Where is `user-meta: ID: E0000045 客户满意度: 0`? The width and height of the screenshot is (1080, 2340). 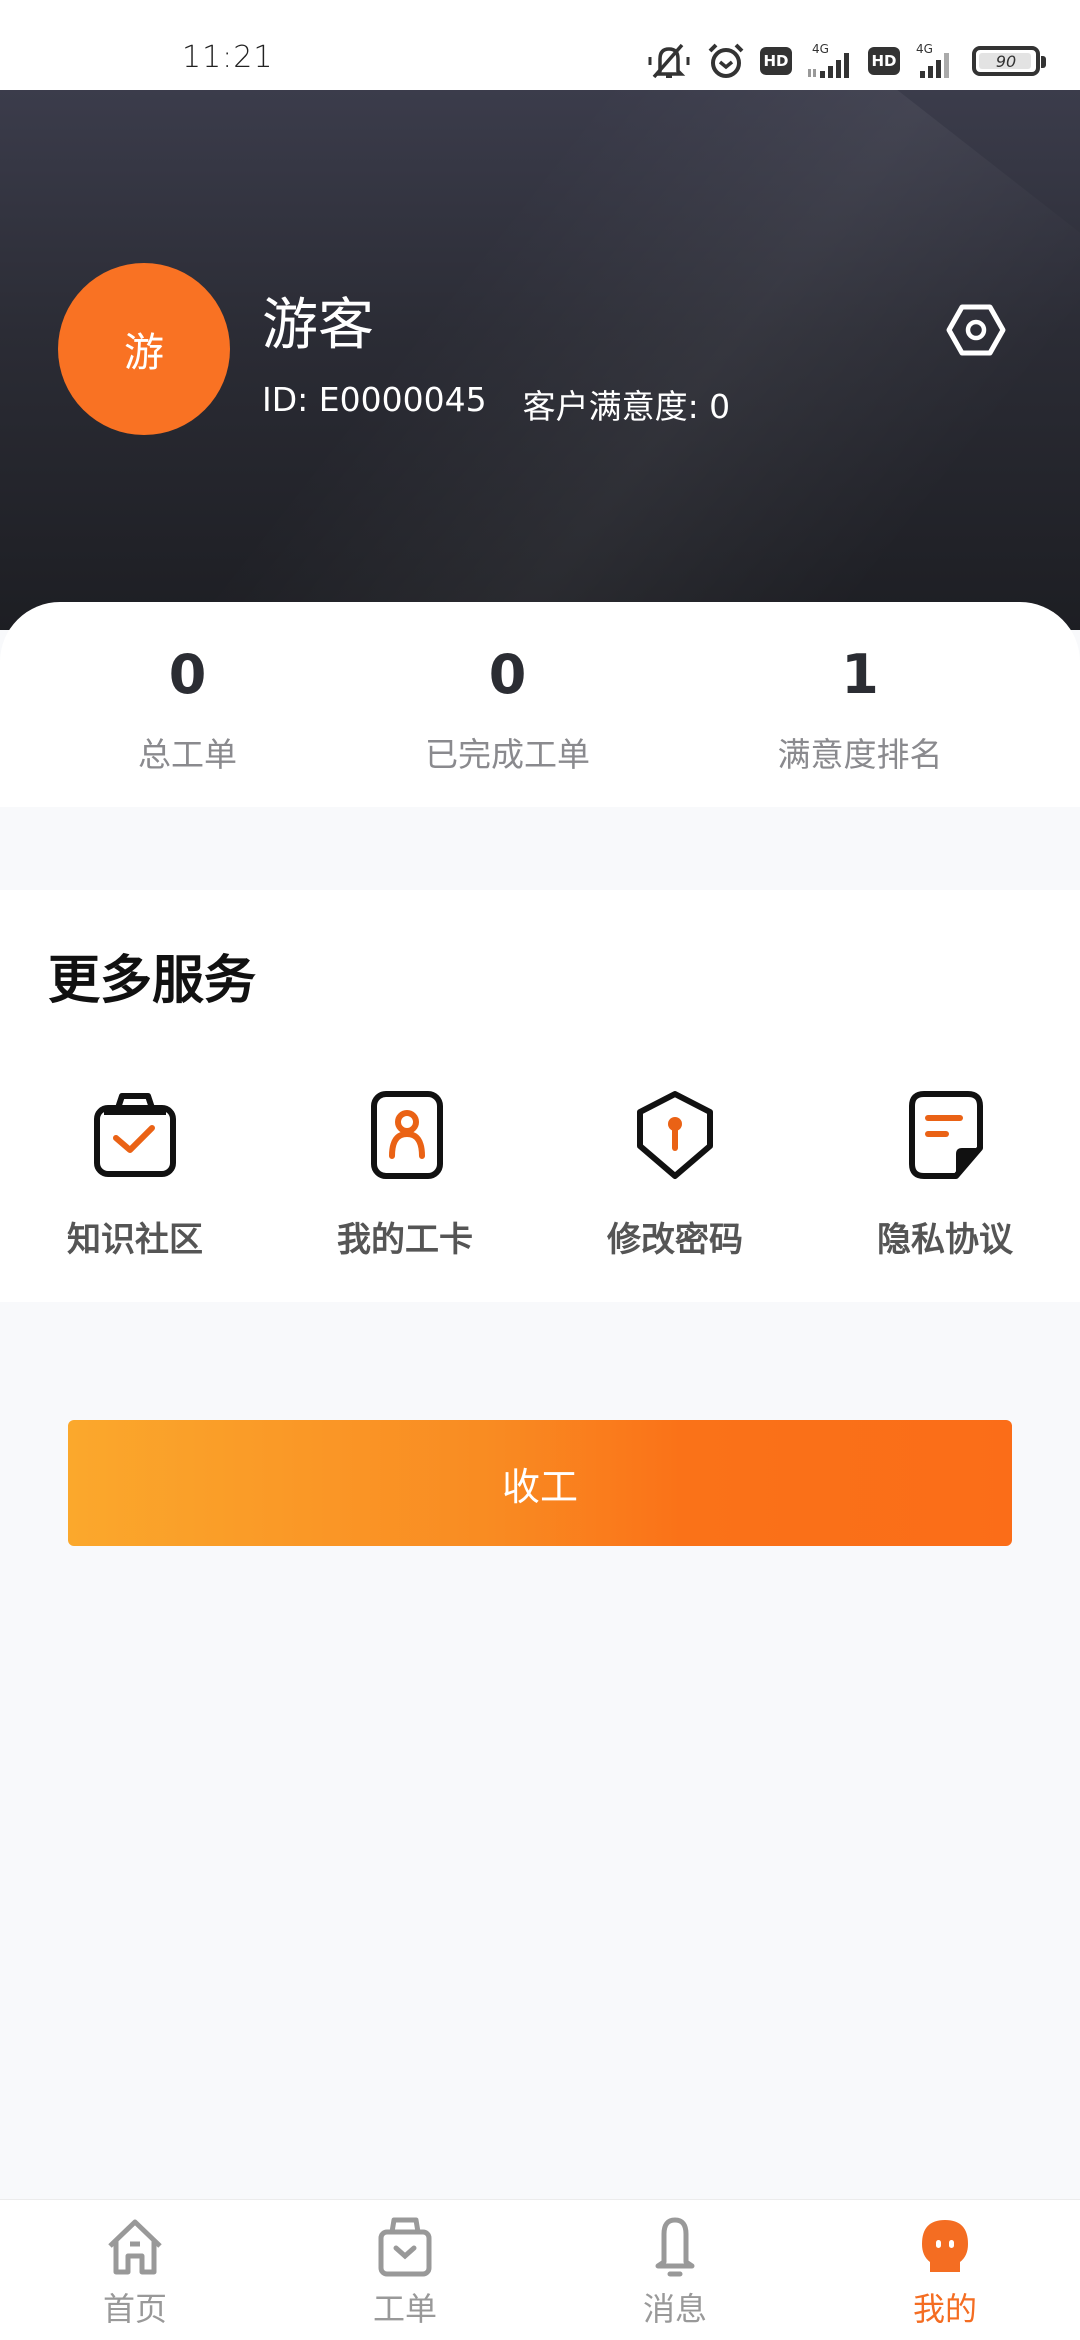 user-meta: ID: E0000045 客户满意度: 0 is located at coordinates (496, 404).